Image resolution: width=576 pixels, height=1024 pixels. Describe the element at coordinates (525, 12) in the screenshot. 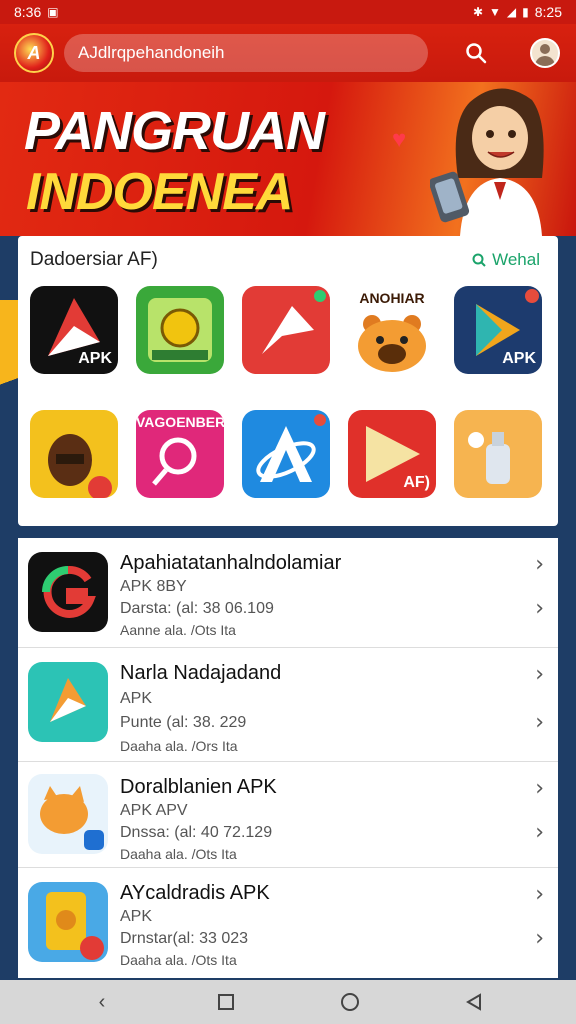

I see `battery-icon: ▮` at that location.